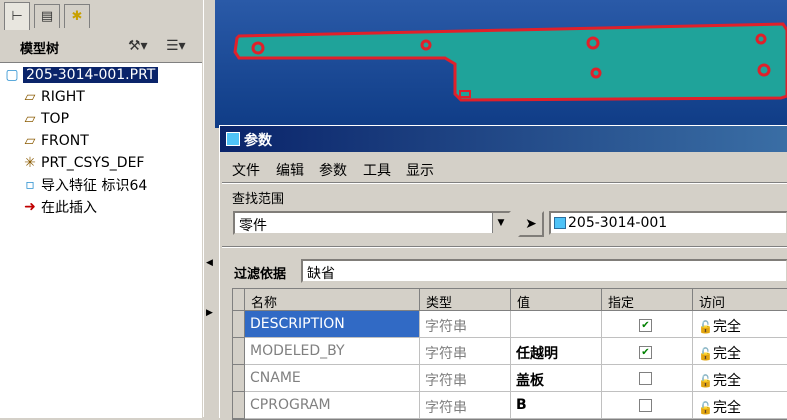 The image size is (787, 420). What do you see at coordinates (740, 300) in the screenshot?
I see `column-header-access: 访问` at bounding box center [740, 300].